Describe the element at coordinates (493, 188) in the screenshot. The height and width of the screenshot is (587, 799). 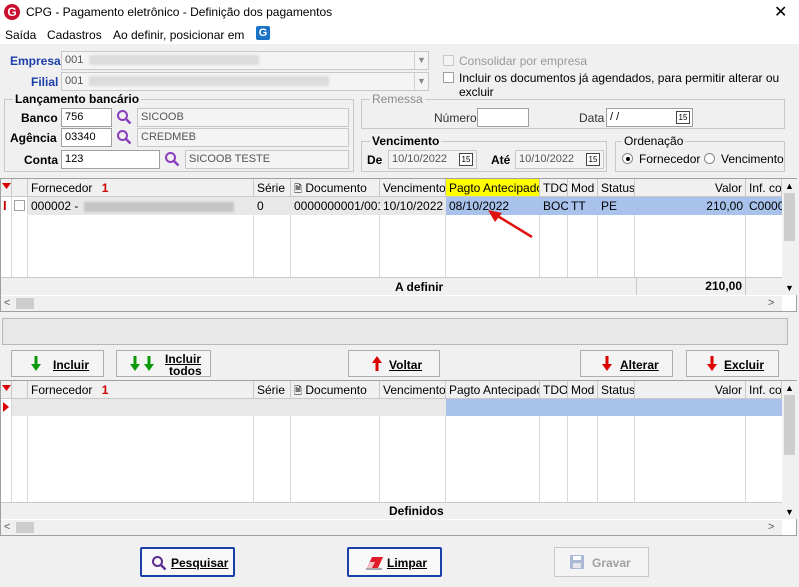
I see `grid1-col-pagto-antecipado: Pagto Antecipado` at that location.